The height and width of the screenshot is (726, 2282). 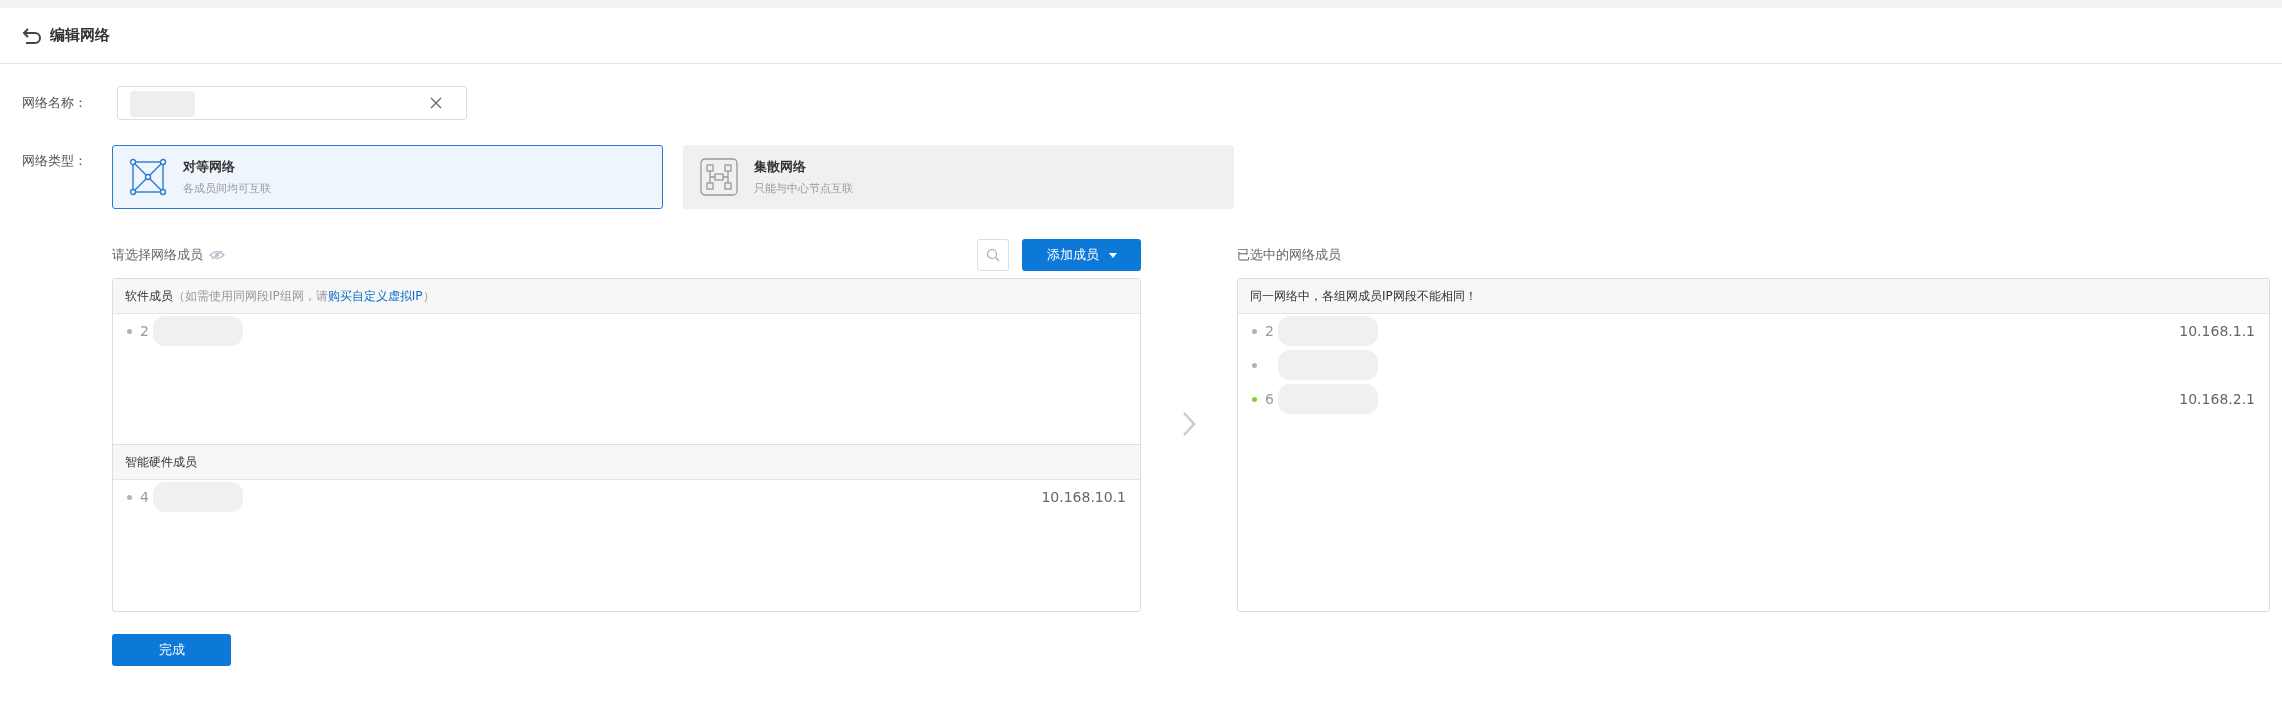 I want to click on clear-icon, so click(x=436, y=103).